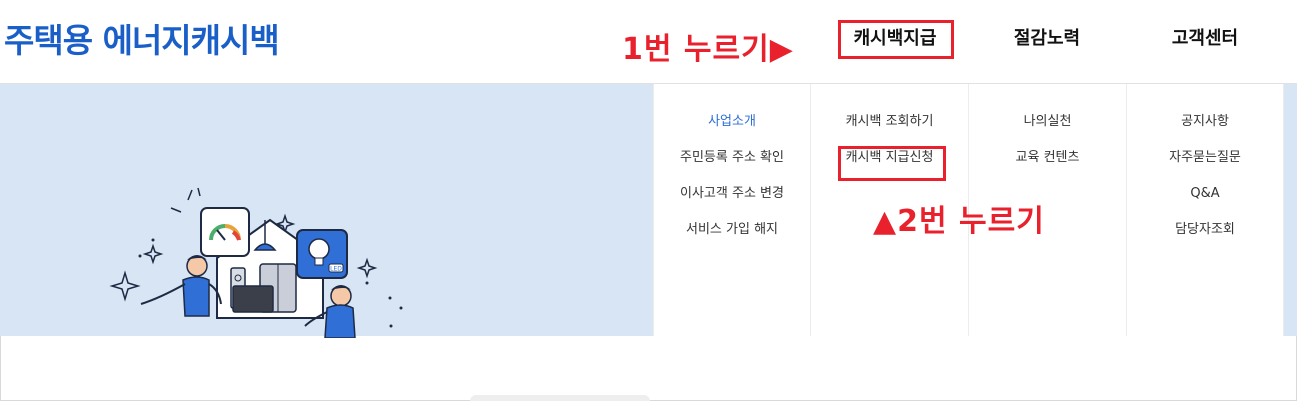 The height and width of the screenshot is (401, 1297). Describe the element at coordinates (142, 38) in the screenshot. I see `site-logo: 주택용 에너지캐시백` at that location.